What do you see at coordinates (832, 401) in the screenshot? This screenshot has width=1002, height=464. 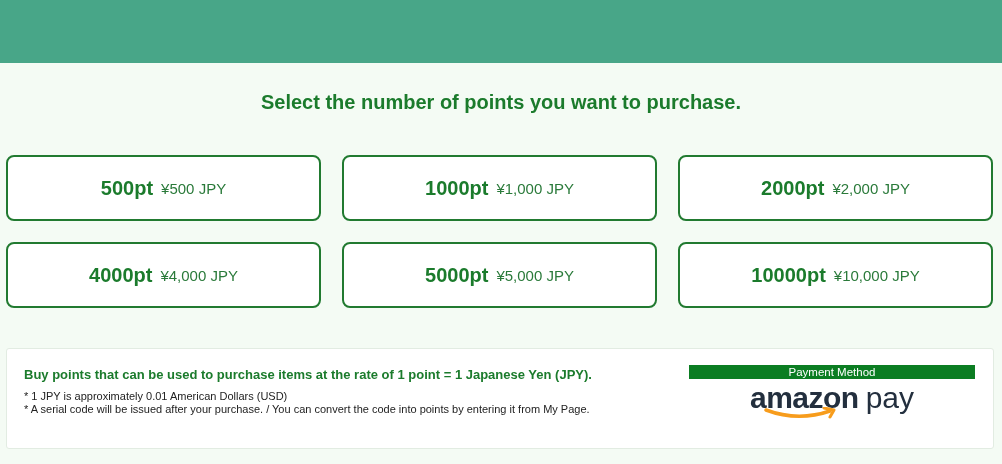 I see `payment-logo: amazon pay` at bounding box center [832, 401].